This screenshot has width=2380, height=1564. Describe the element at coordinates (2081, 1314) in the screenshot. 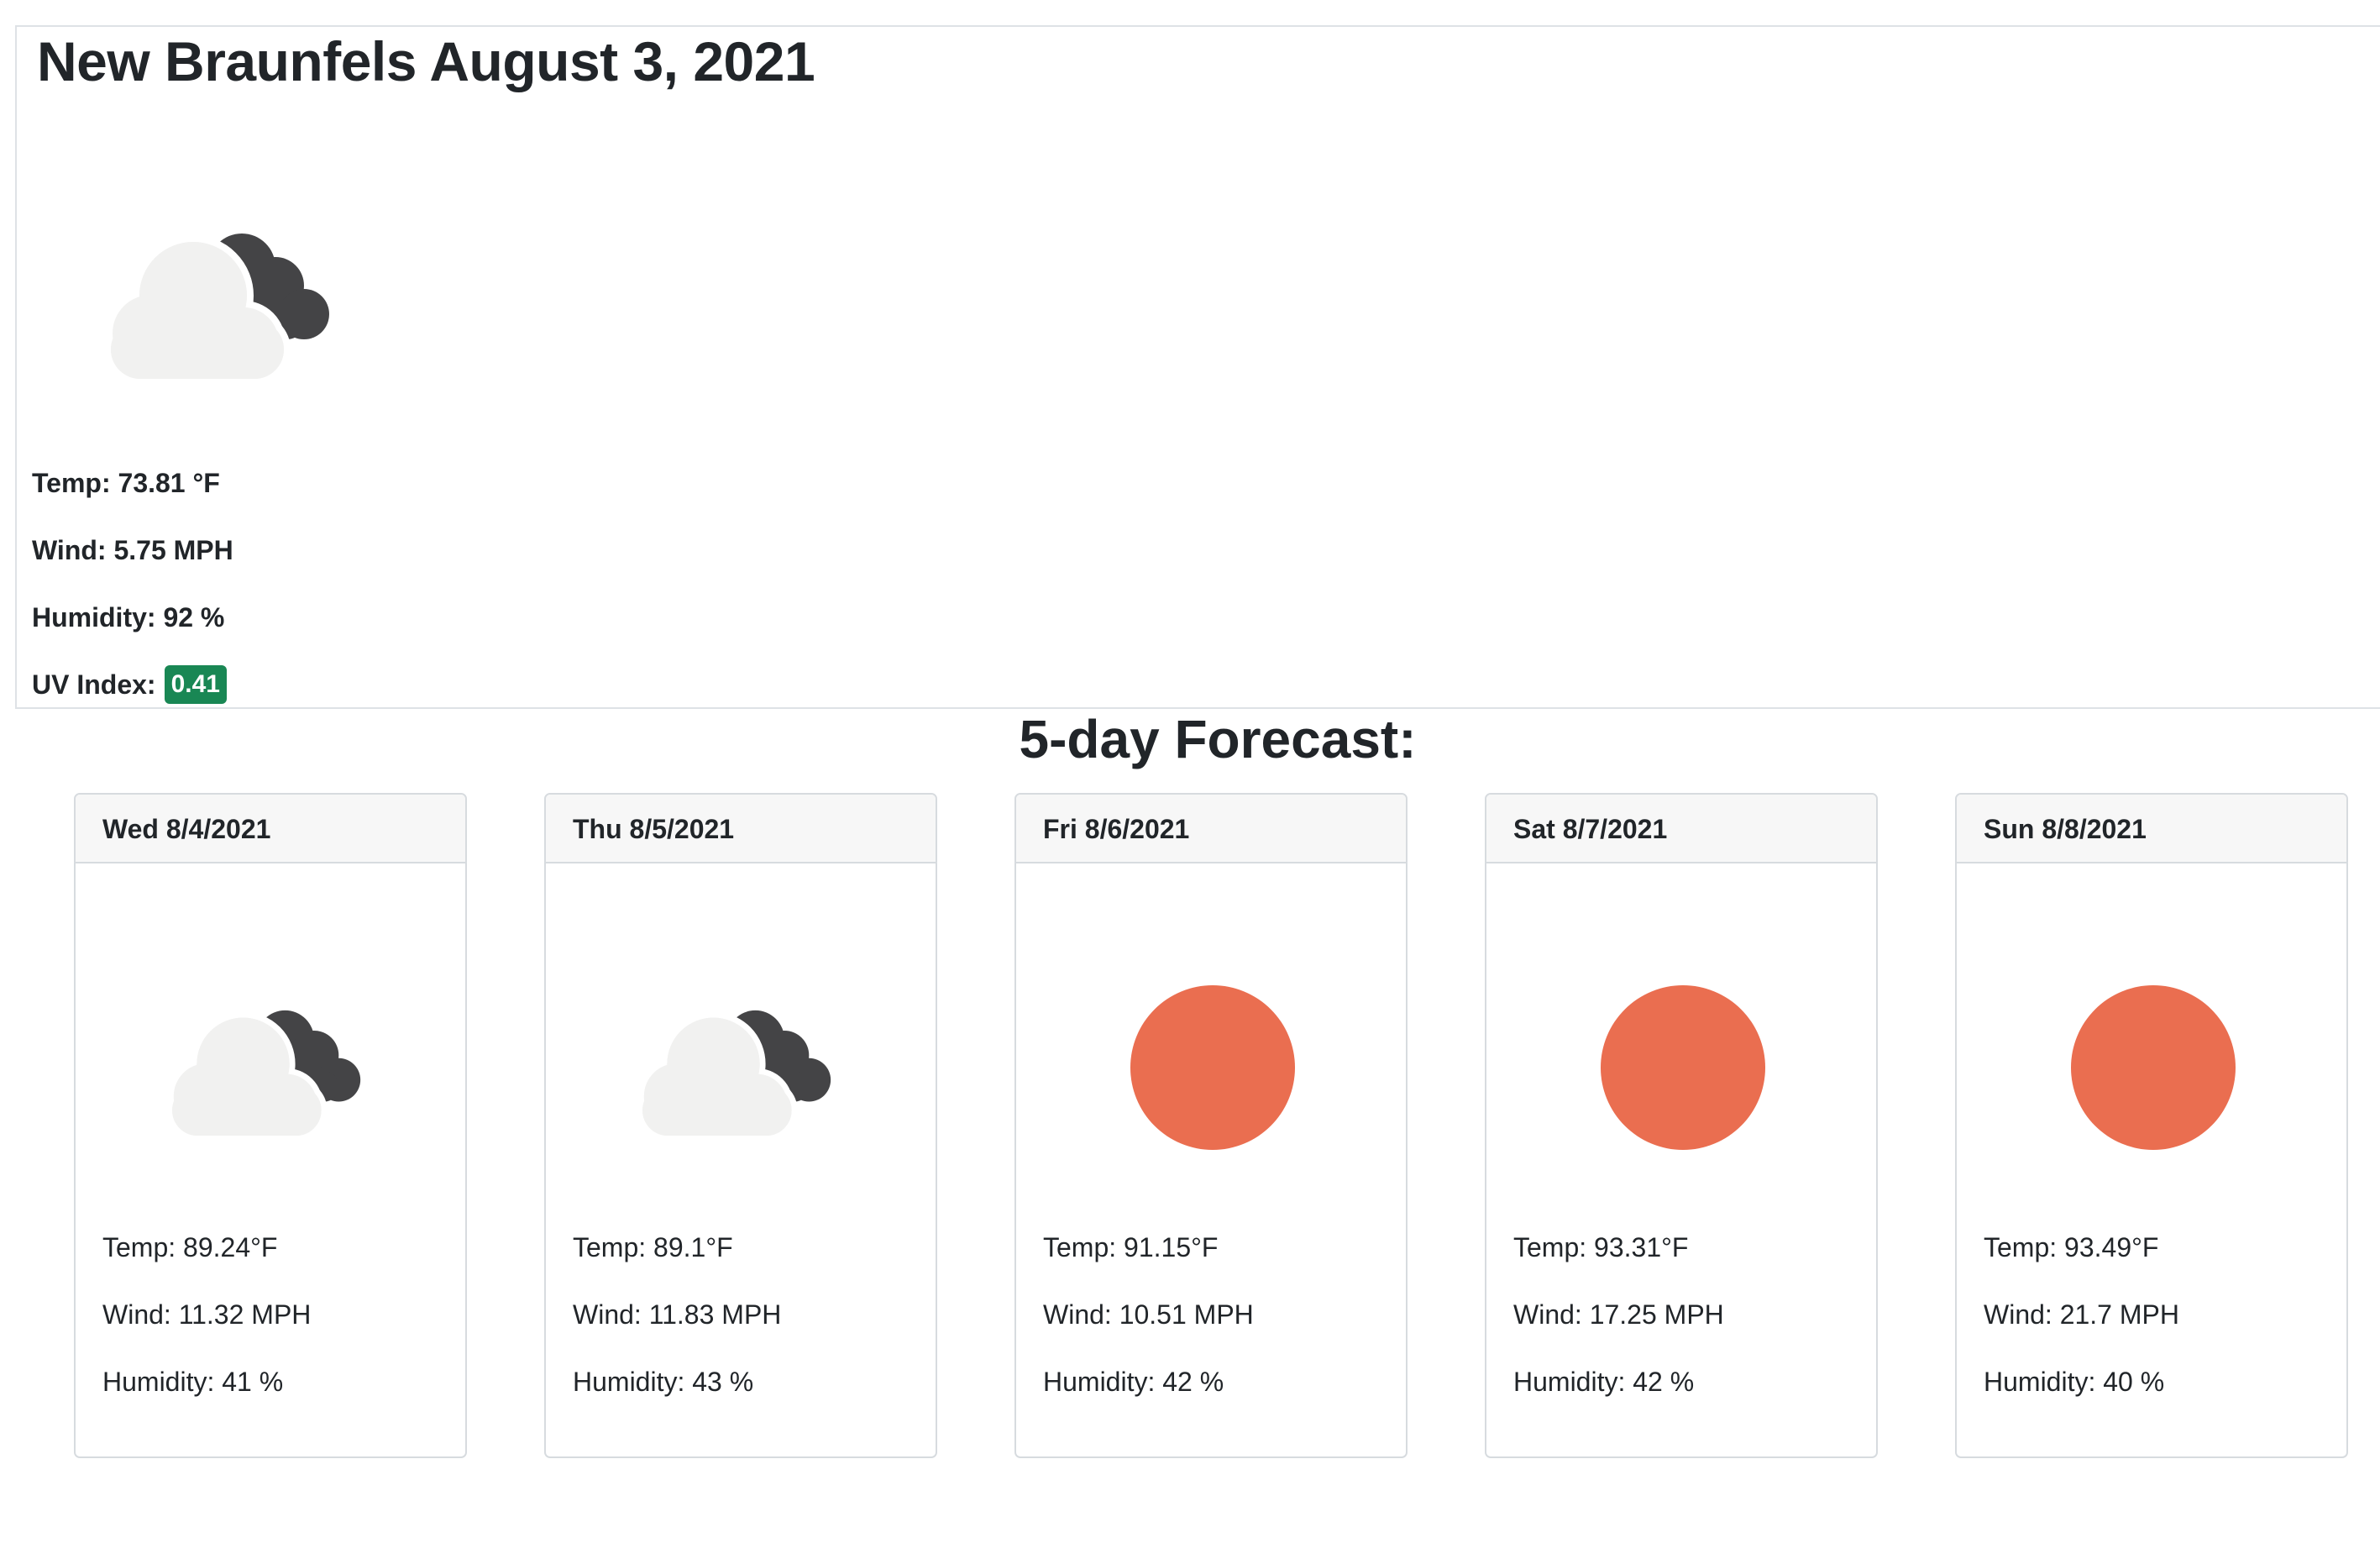

I see `forecast-wind: Wind: 21.7 MPH` at that location.